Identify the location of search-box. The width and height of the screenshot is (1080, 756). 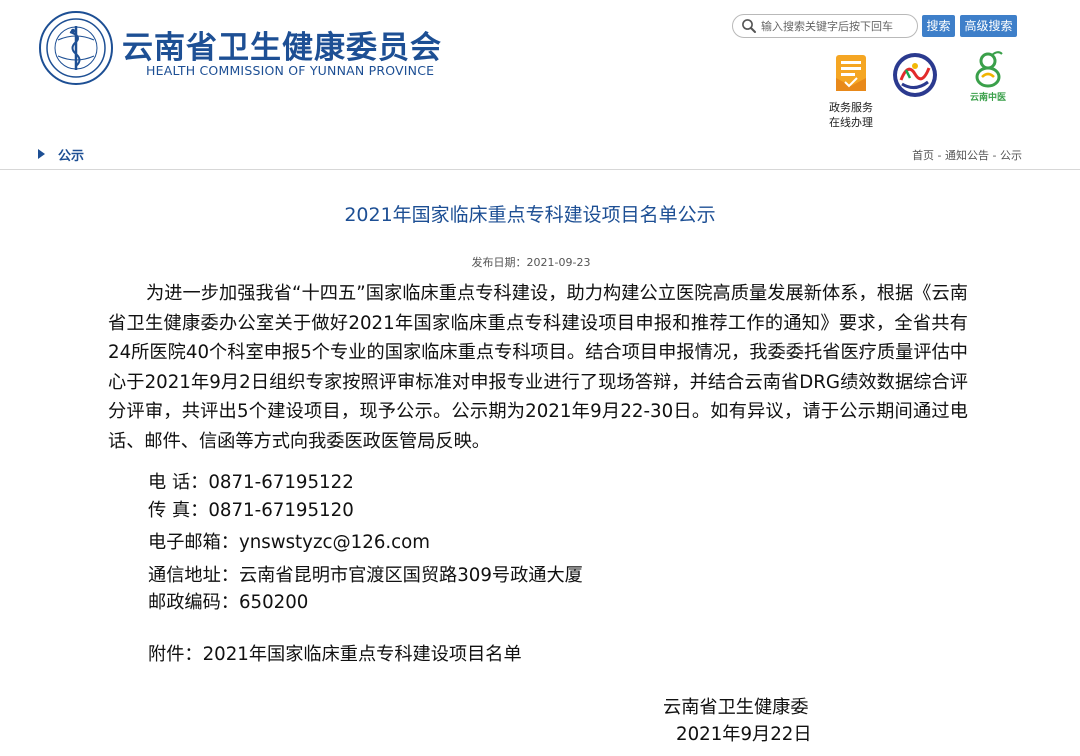
(825, 26).